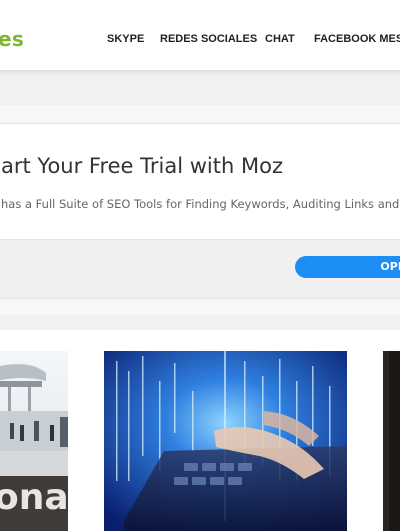 This screenshot has width=400, height=531. I want to click on site-logo: es, so click(12, 39).